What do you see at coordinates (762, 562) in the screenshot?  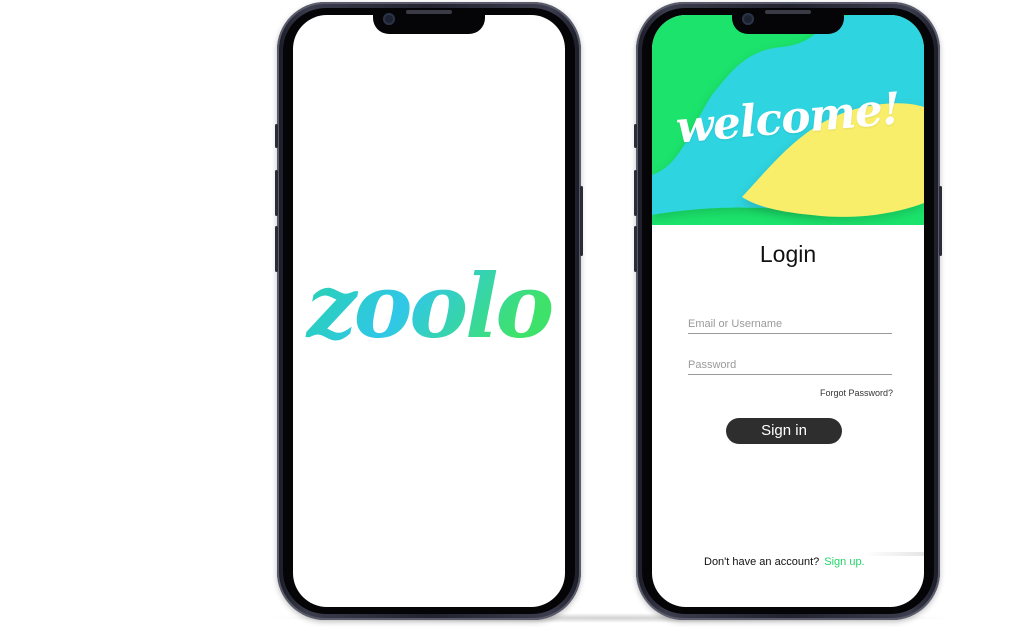 I see `no-account-text: Don't have an account?` at bounding box center [762, 562].